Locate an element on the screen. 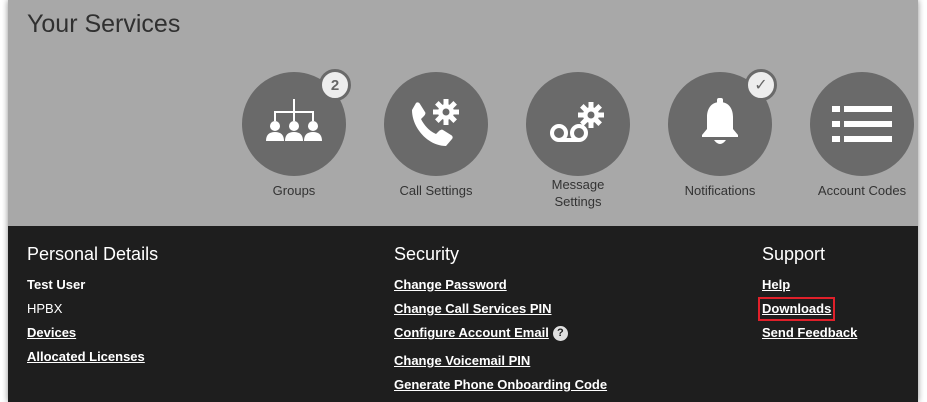 The width and height of the screenshot is (927, 402). send-feedback-link: Send Feedback is located at coordinates (809, 332).